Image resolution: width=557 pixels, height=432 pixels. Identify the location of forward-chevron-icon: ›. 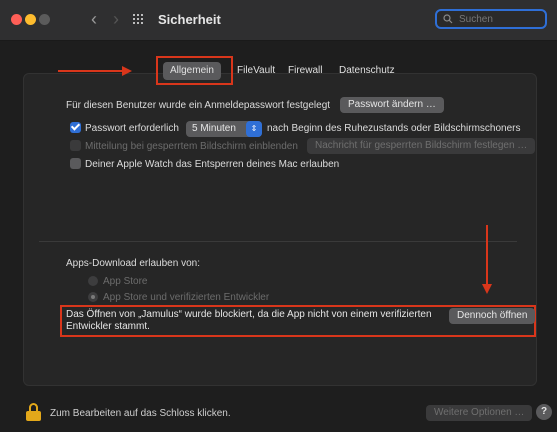
(116, 19).